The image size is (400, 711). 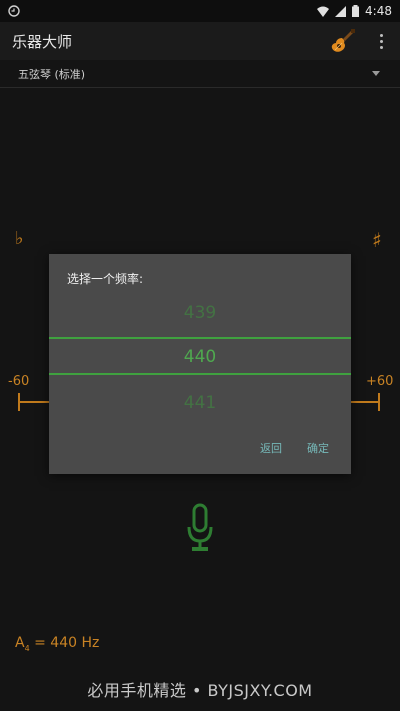 I want to click on app-title: 乐器大师, so click(x=42, y=41).